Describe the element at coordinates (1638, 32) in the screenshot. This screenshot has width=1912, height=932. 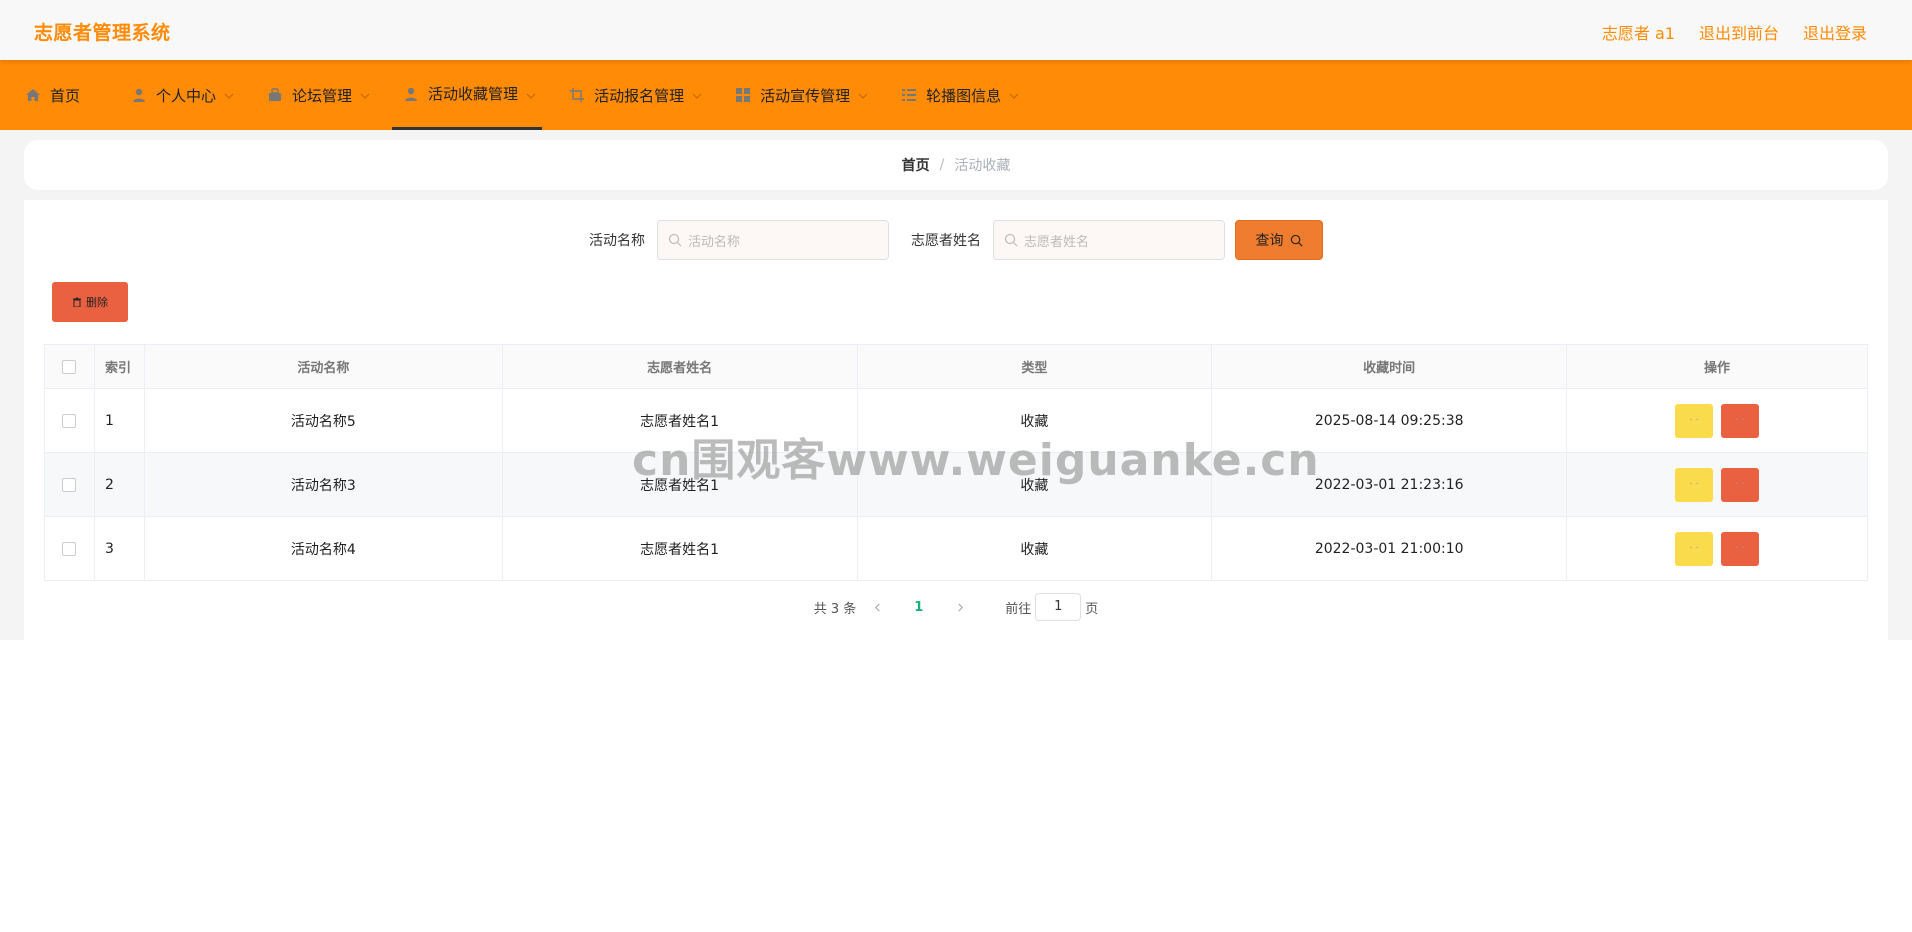
I see `current-user: 志愿者 a1` at that location.